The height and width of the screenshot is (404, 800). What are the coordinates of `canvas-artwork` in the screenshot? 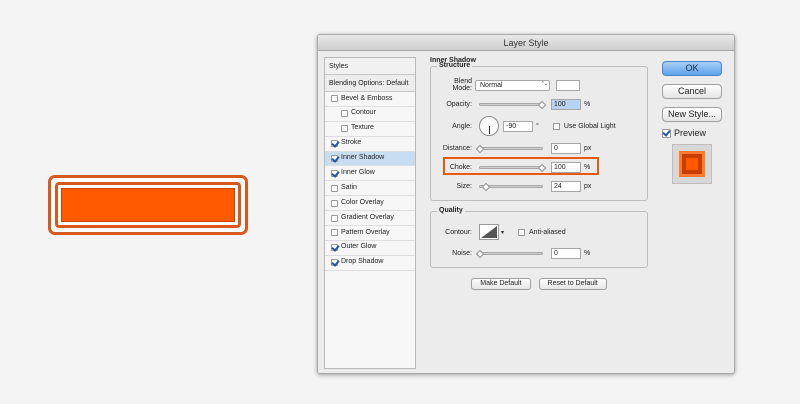 It's located at (148, 205).